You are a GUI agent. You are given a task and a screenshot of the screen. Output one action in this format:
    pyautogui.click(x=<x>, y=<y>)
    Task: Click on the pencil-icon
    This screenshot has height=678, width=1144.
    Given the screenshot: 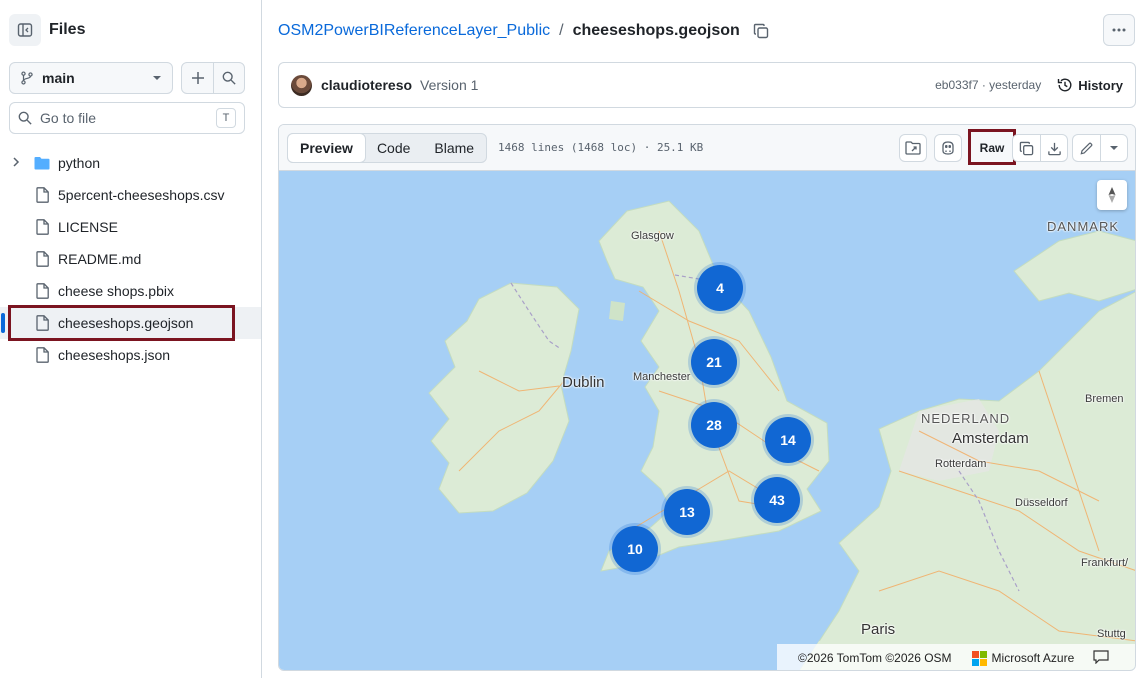 What is the action you would take?
    pyautogui.click(x=1086, y=148)
    